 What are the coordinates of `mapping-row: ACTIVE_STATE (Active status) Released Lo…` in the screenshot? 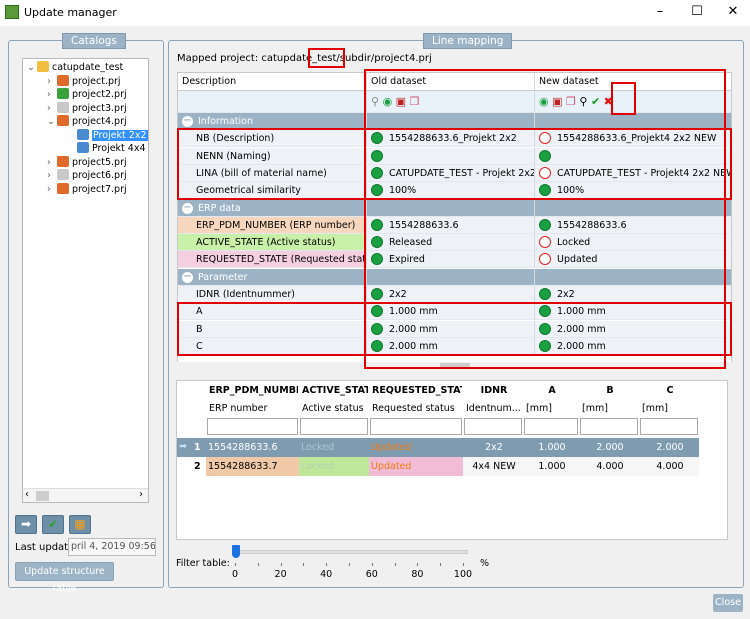 It's located at (454, 243).